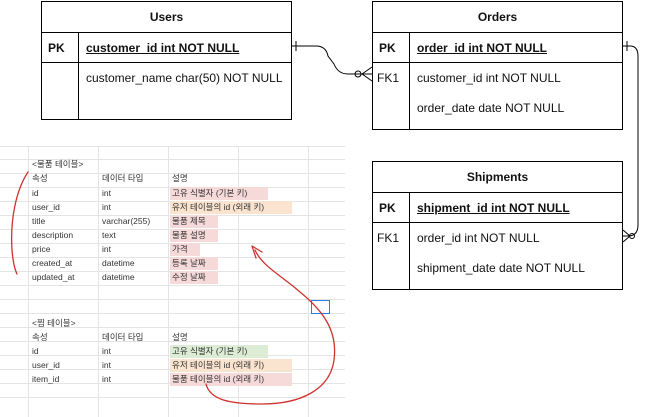 This screenshot has width=662, height=417. Describe the element at coordinates (35, 193) in the screenshot. I see `table1-row-id-attr: id` at that location.